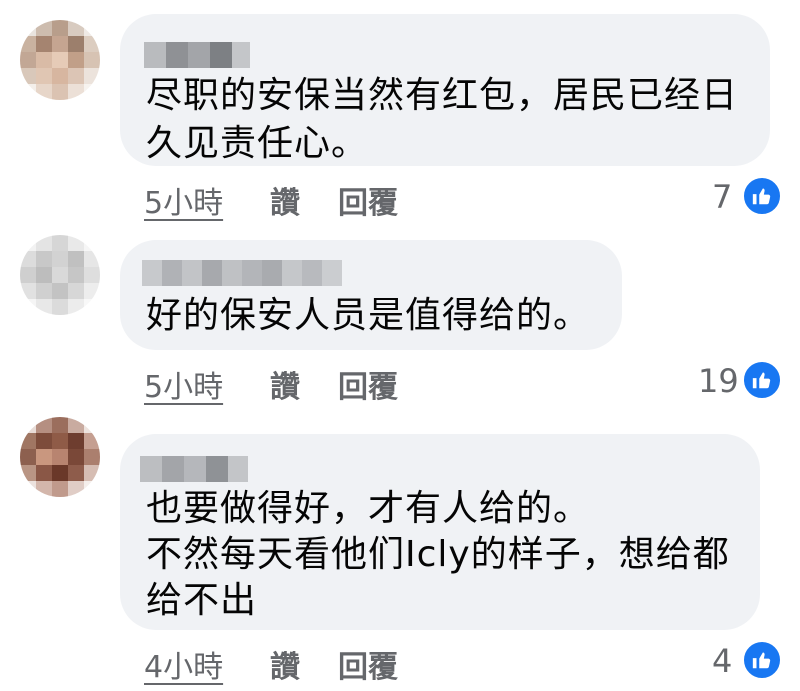 Image resolution: width=800 pixels, height=691 pixels. What do you see at coordinates (722, 661) in the screenshot?
I see `reaction-count: 4` at bounding box center [722, 661].